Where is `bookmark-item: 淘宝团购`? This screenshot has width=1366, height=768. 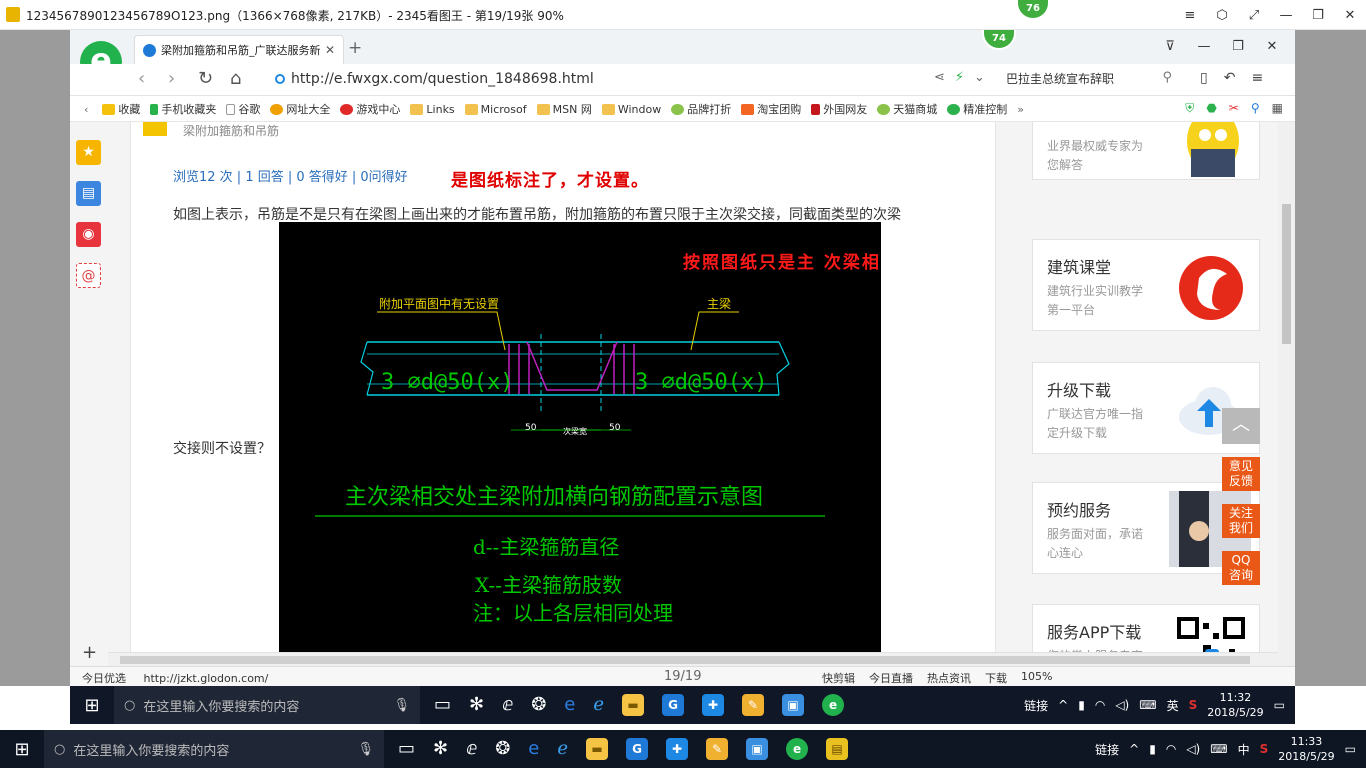
bookmark-item: 淘宝团购 is located at coordinates (771, 109).